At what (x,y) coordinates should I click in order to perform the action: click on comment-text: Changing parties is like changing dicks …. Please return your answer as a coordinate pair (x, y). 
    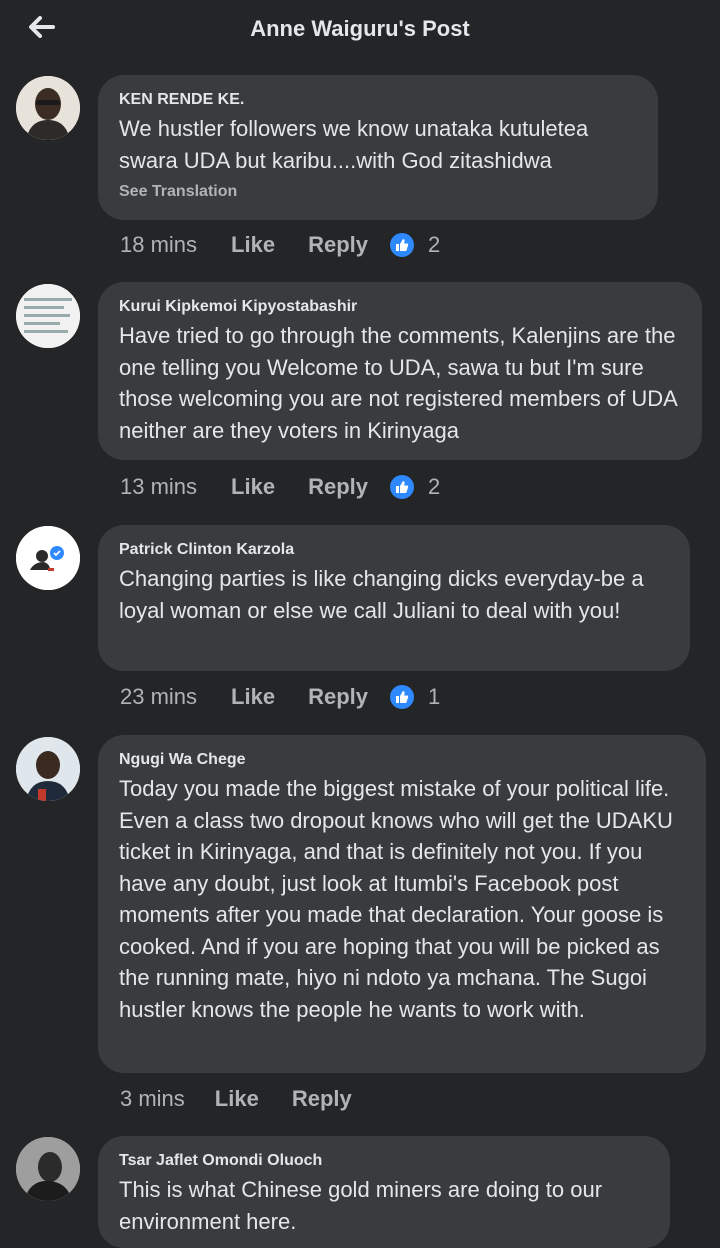
    Looking at the image, I should click on (381, 594).